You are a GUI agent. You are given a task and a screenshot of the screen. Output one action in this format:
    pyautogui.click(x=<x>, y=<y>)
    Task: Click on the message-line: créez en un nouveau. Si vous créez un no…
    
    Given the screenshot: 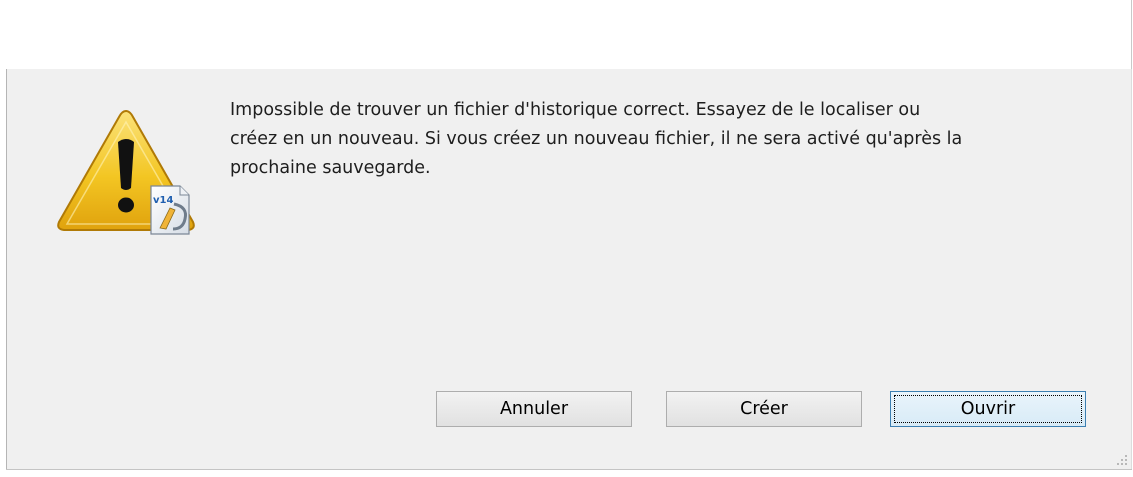 What is the action you would take?
    pyautogui.click(x=596, y=139)
    